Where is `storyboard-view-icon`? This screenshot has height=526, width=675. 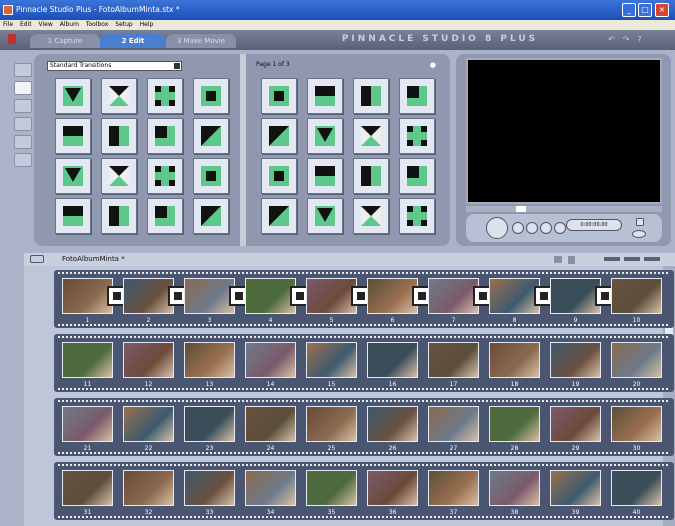
storyboard-view-icon is located at coordinates (37, 259).